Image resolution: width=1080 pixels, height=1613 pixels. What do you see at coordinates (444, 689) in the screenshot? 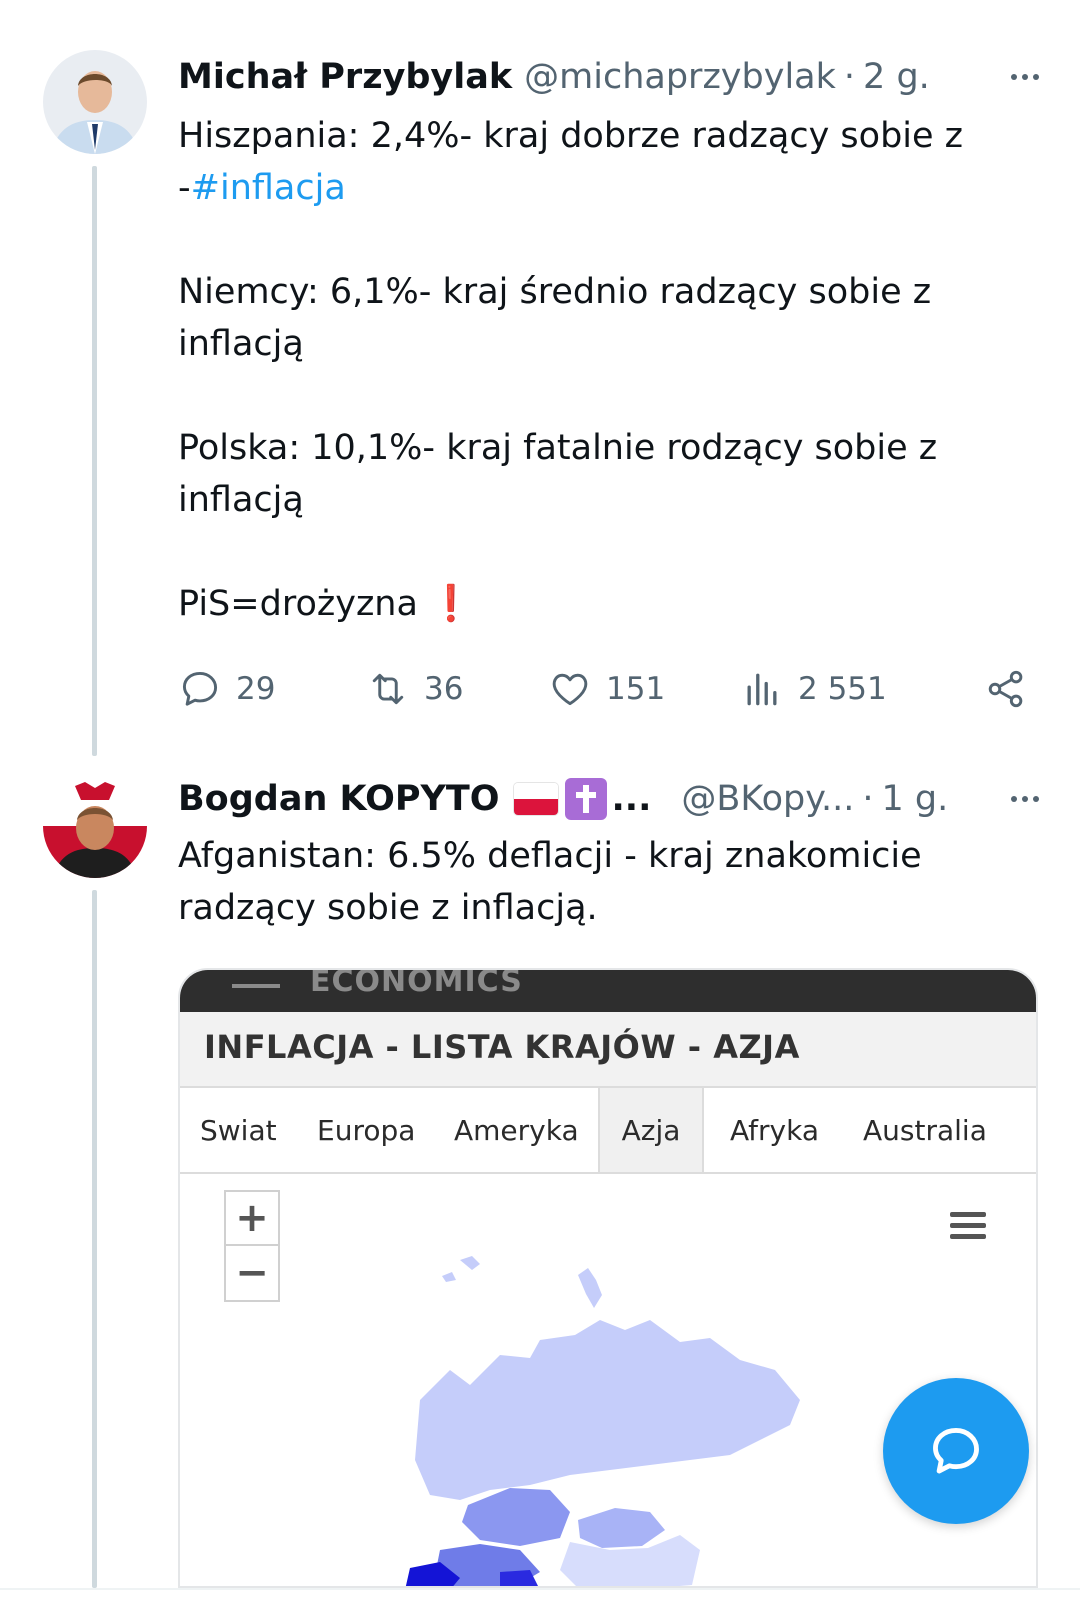
I see `retweet-count: 36` at bounding box center [444, 689].